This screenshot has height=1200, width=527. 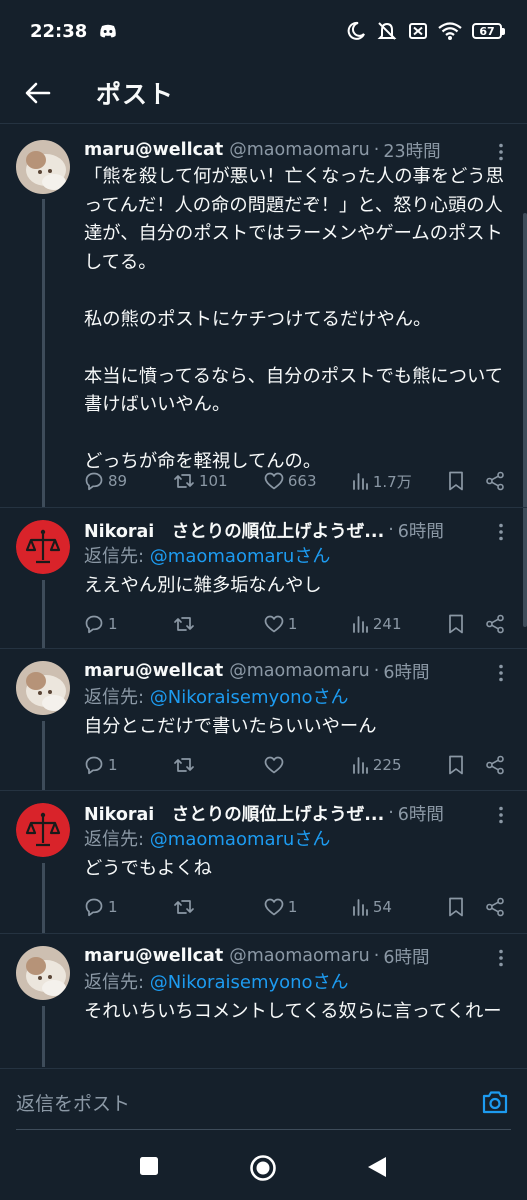 I want to click on share-icon, so click(x=495, y=481).